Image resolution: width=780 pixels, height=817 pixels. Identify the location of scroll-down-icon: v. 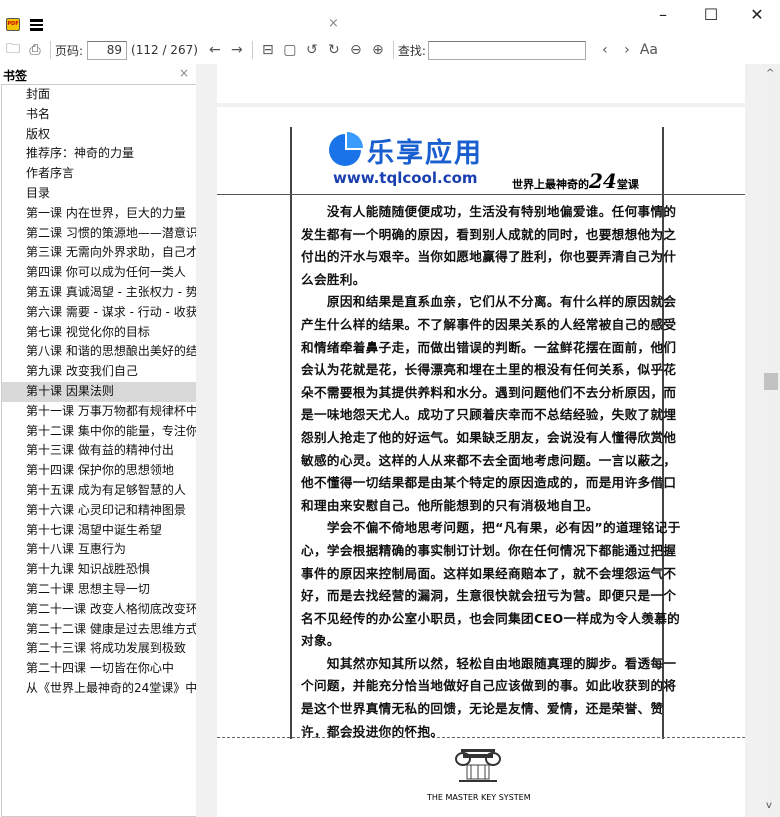
(769, 805).